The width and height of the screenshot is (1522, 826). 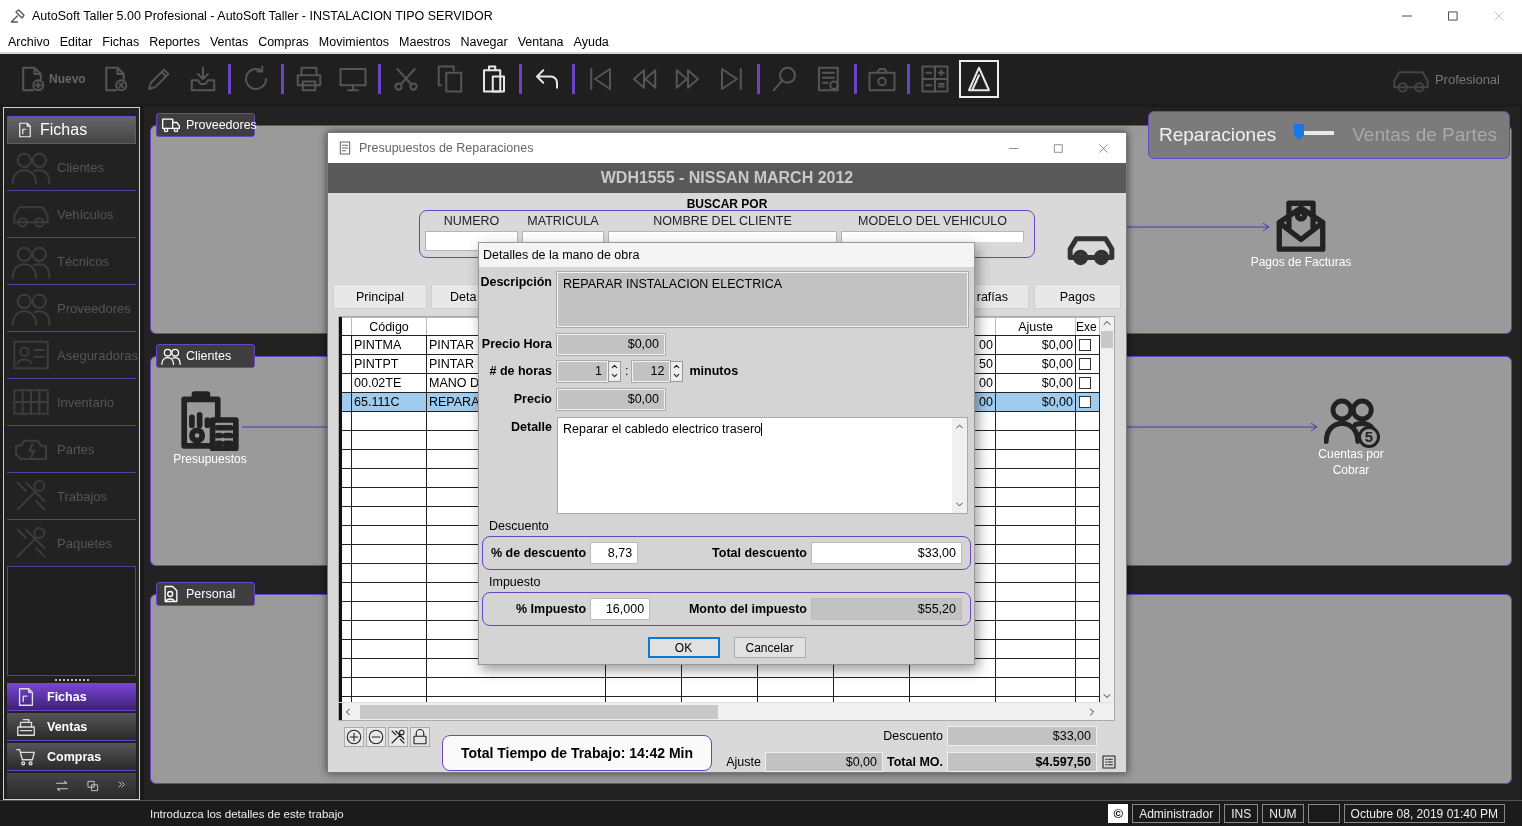 I want to click on splitter-handle, so click(x=71, y=679).